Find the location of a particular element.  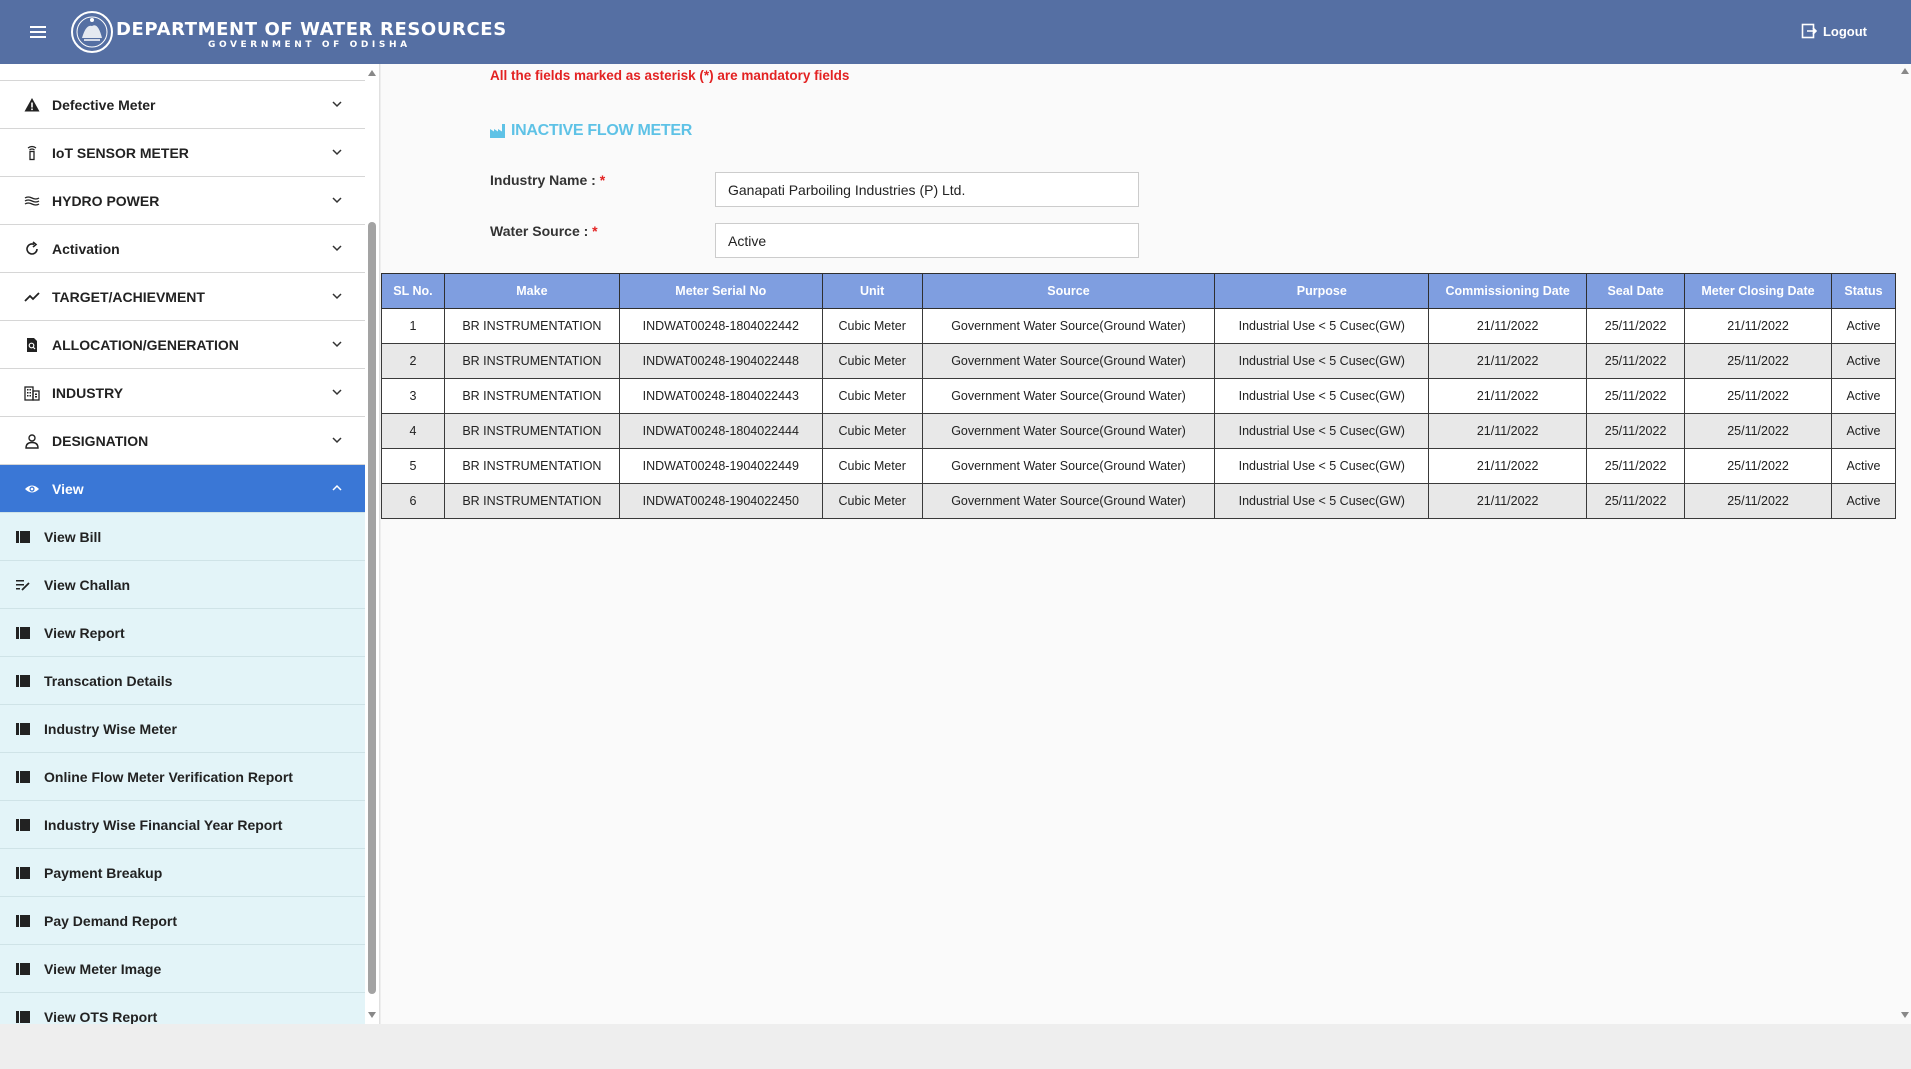

water-source-label-text: Water Source : is located at coordinates (539, 231).